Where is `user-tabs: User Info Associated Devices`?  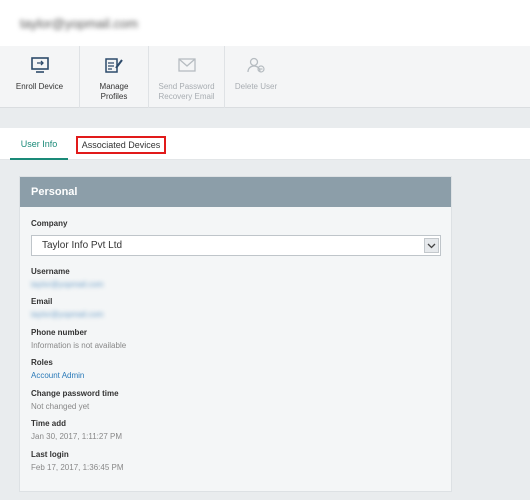 user-tabs: User Info Associated Devices is located at coordinates (265, 144).